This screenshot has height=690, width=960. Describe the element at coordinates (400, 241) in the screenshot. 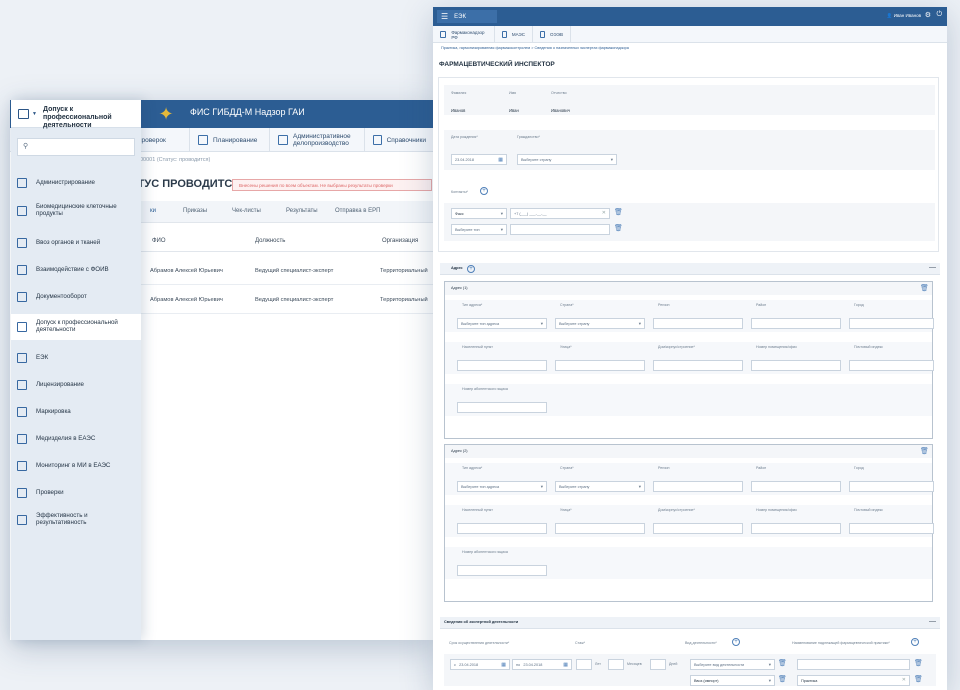

I see `column-header: Организация` at that location.